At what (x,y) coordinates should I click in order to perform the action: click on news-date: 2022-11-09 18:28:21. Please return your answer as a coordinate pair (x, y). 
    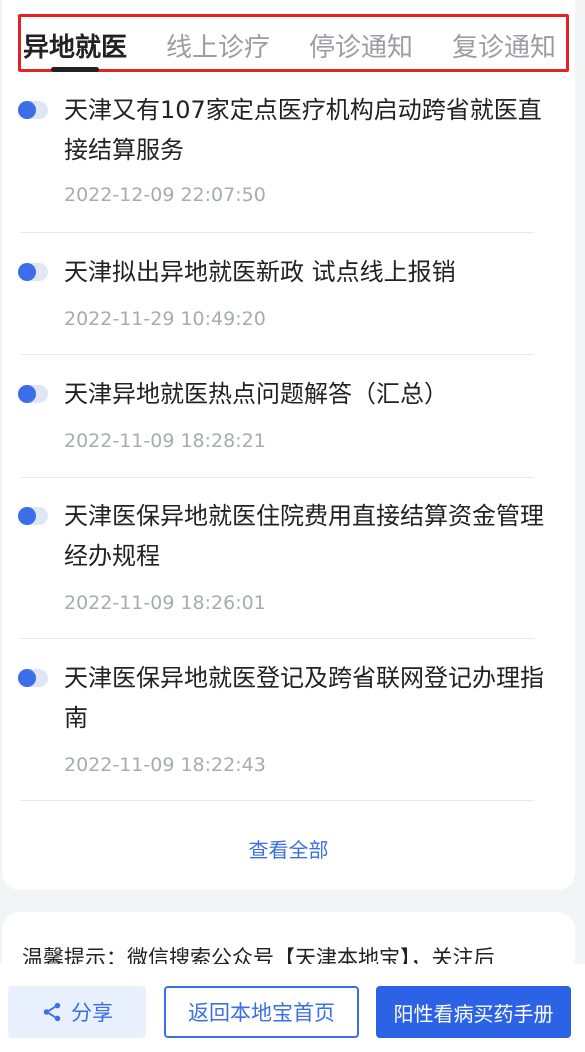
    Looking at the image, I should click on (165, 441).